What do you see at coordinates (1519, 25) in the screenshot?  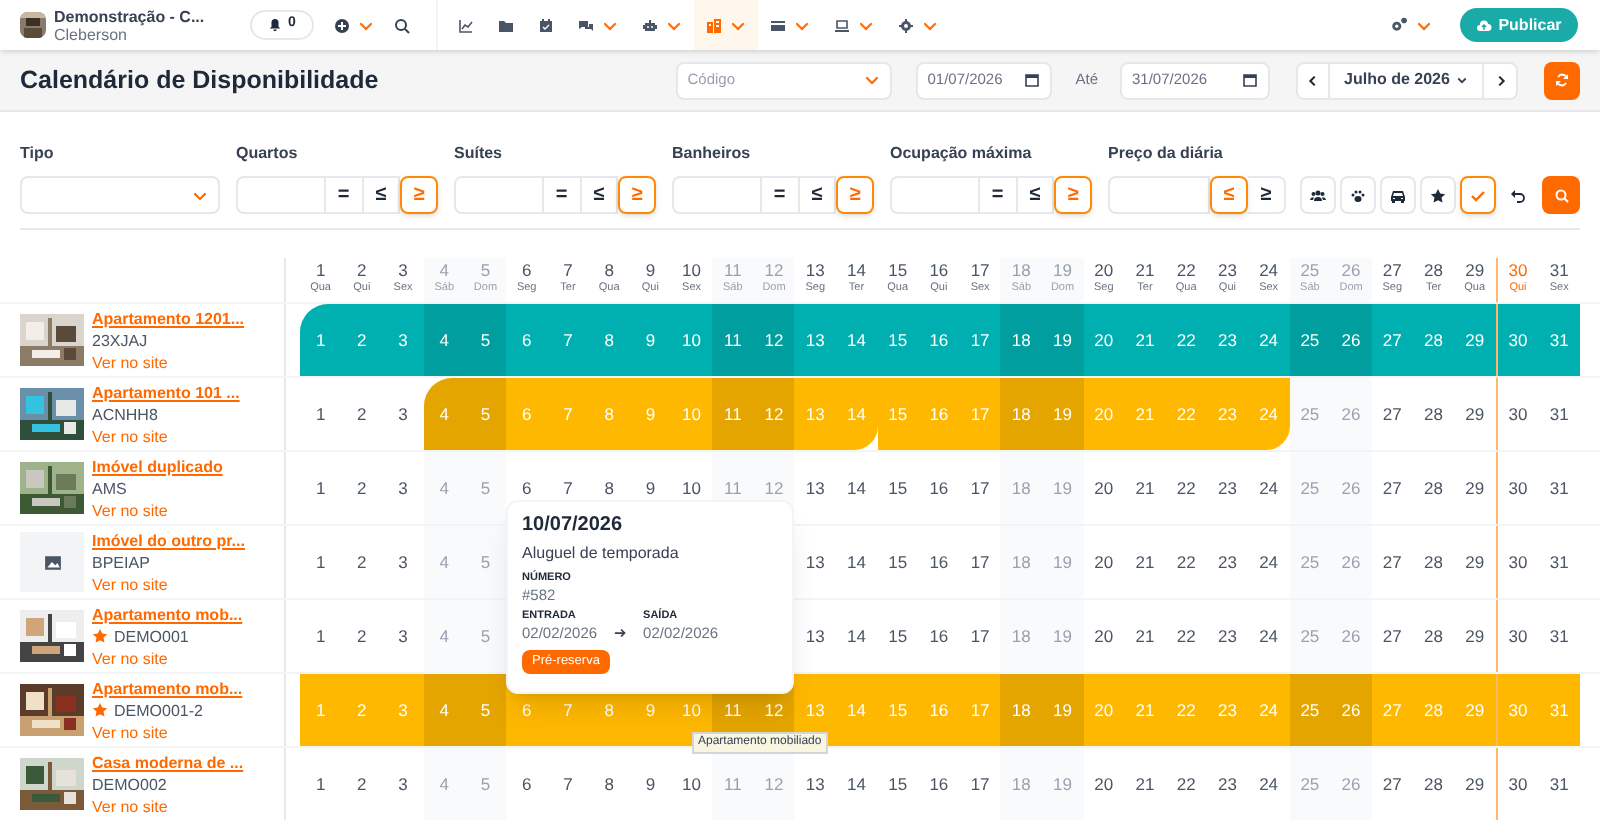 I see `publish-button: Publicar` at bounding box center [1519, 25].